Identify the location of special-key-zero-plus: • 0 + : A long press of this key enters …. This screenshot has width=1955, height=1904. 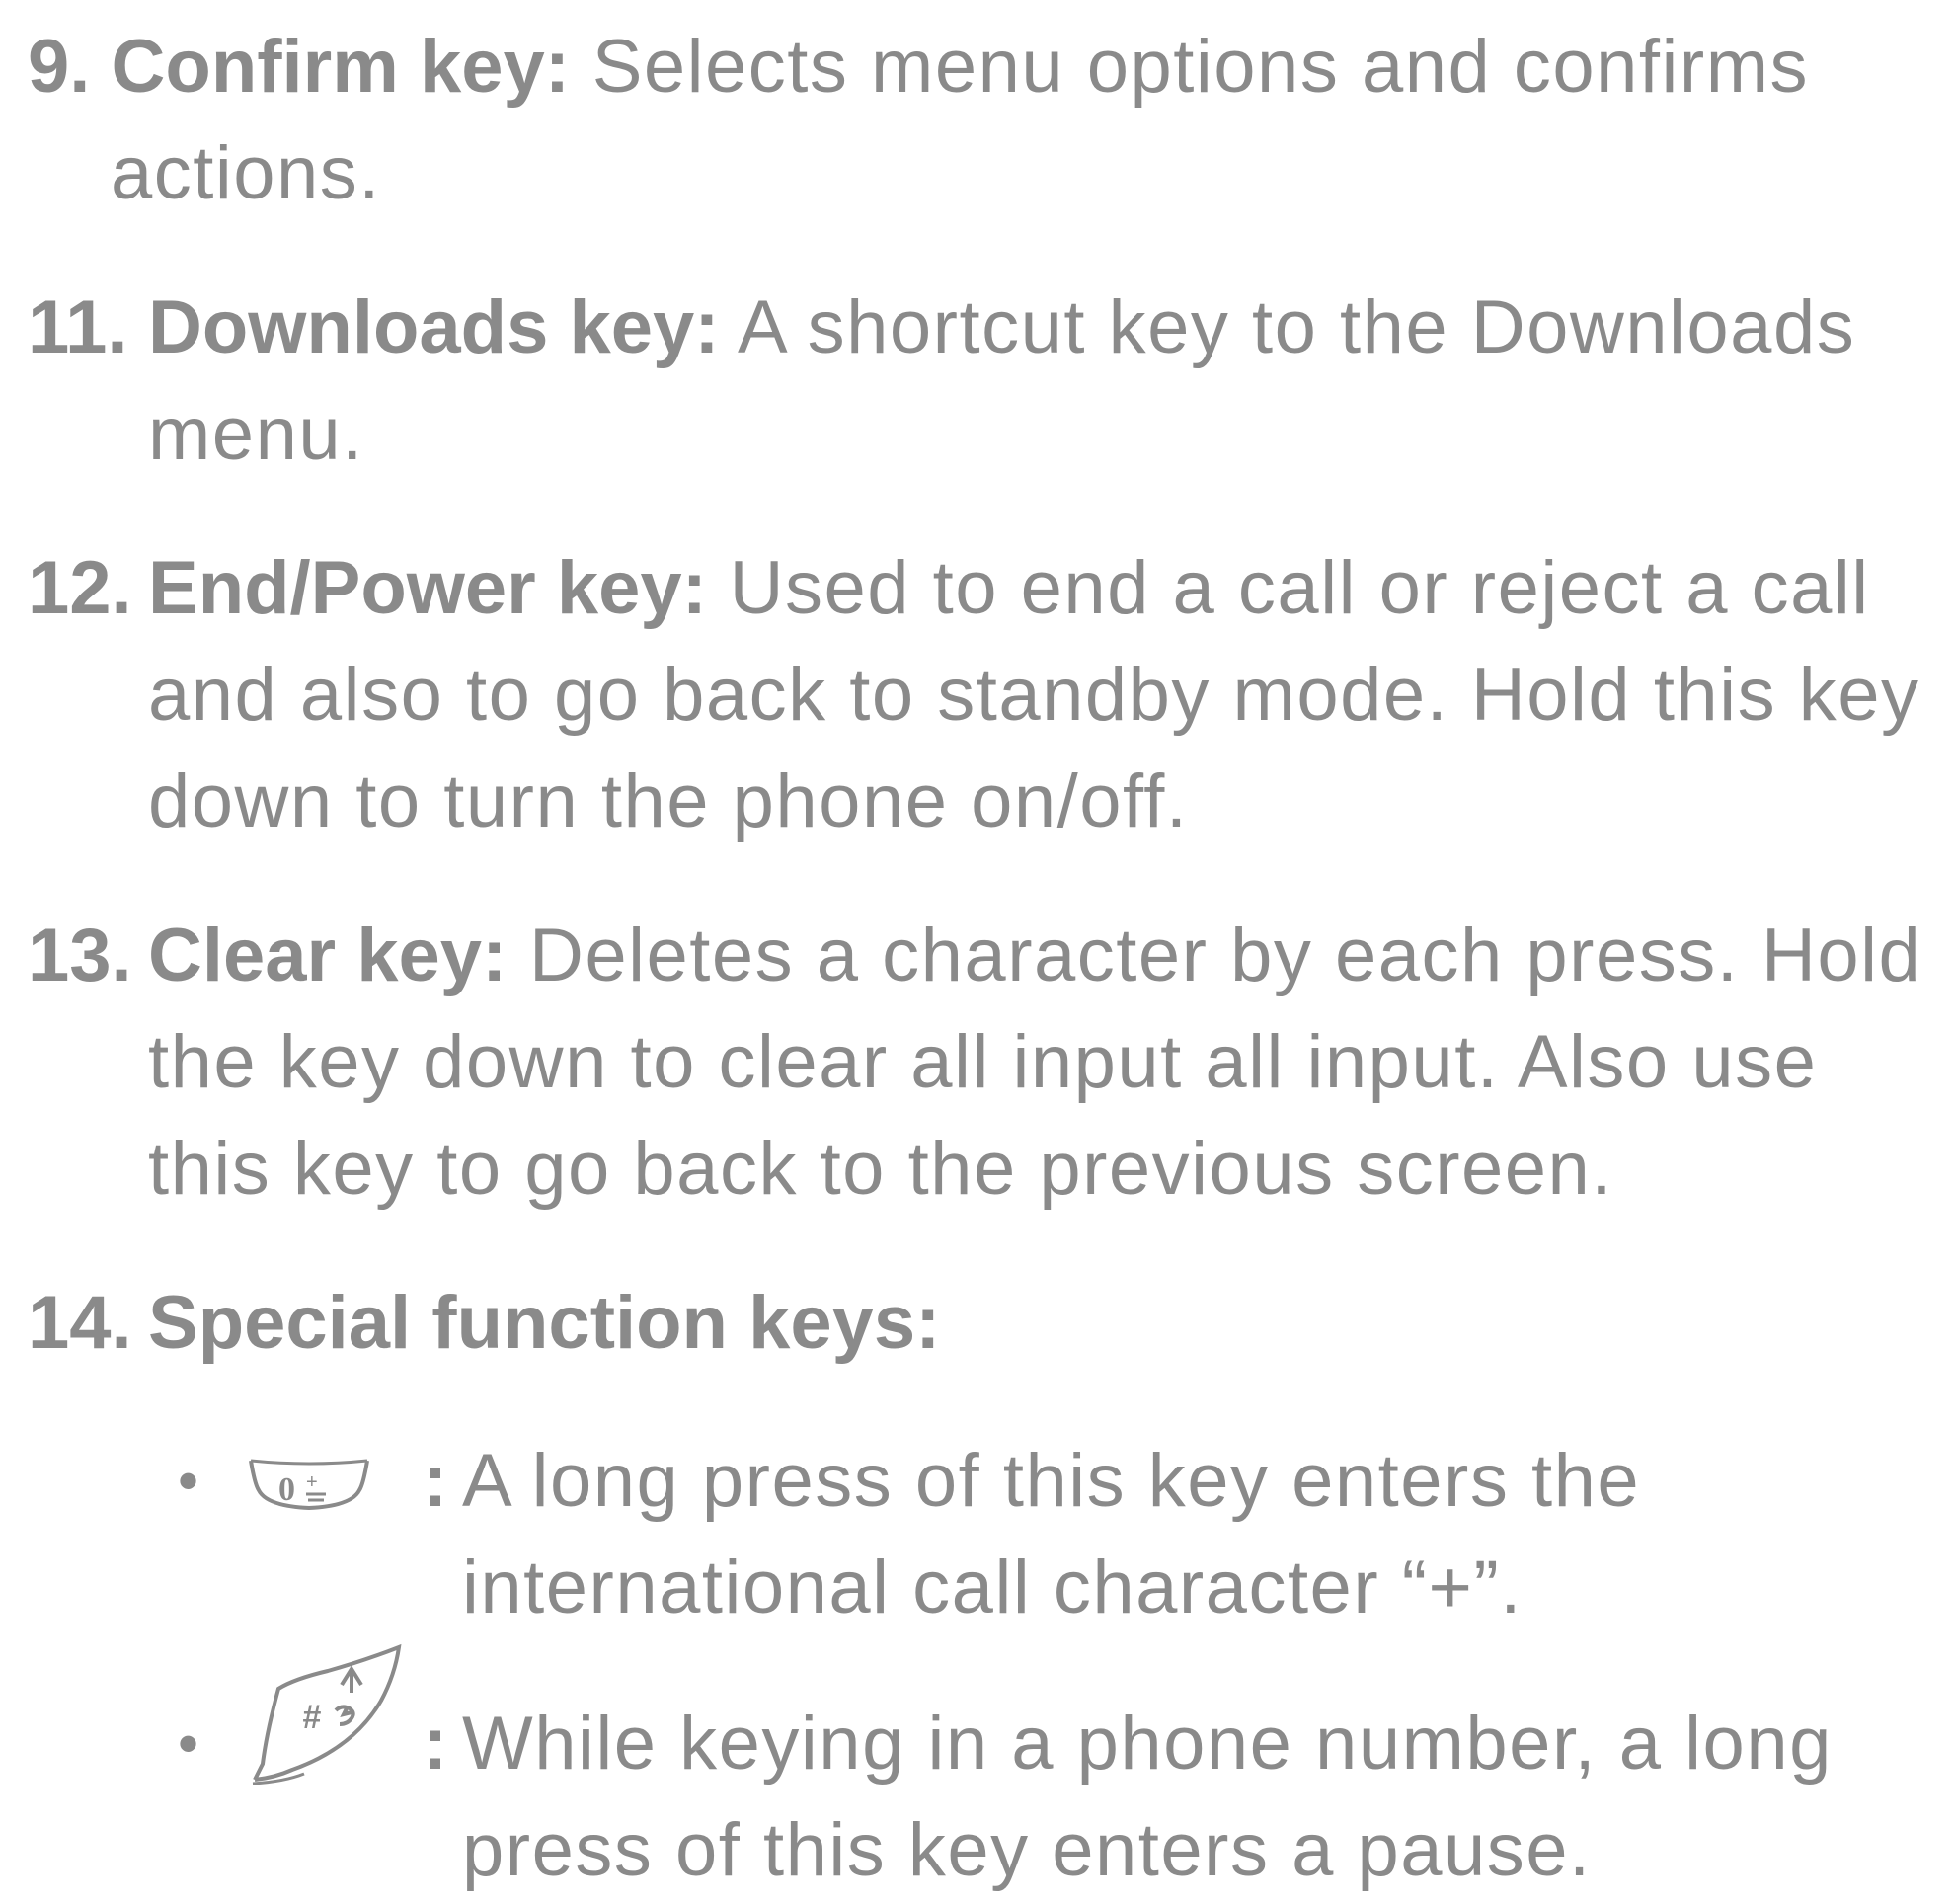
(894, 1534).